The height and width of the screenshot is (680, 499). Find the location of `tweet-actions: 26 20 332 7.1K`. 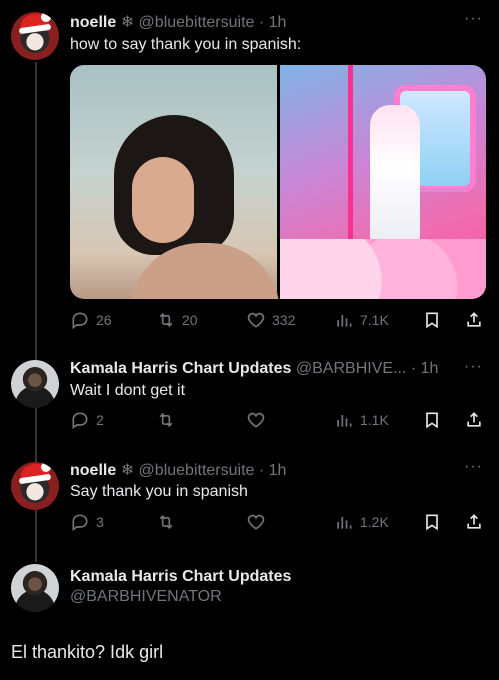

tweet-actions: 26 20 332 7.1K is located at coordinates (278, 322).